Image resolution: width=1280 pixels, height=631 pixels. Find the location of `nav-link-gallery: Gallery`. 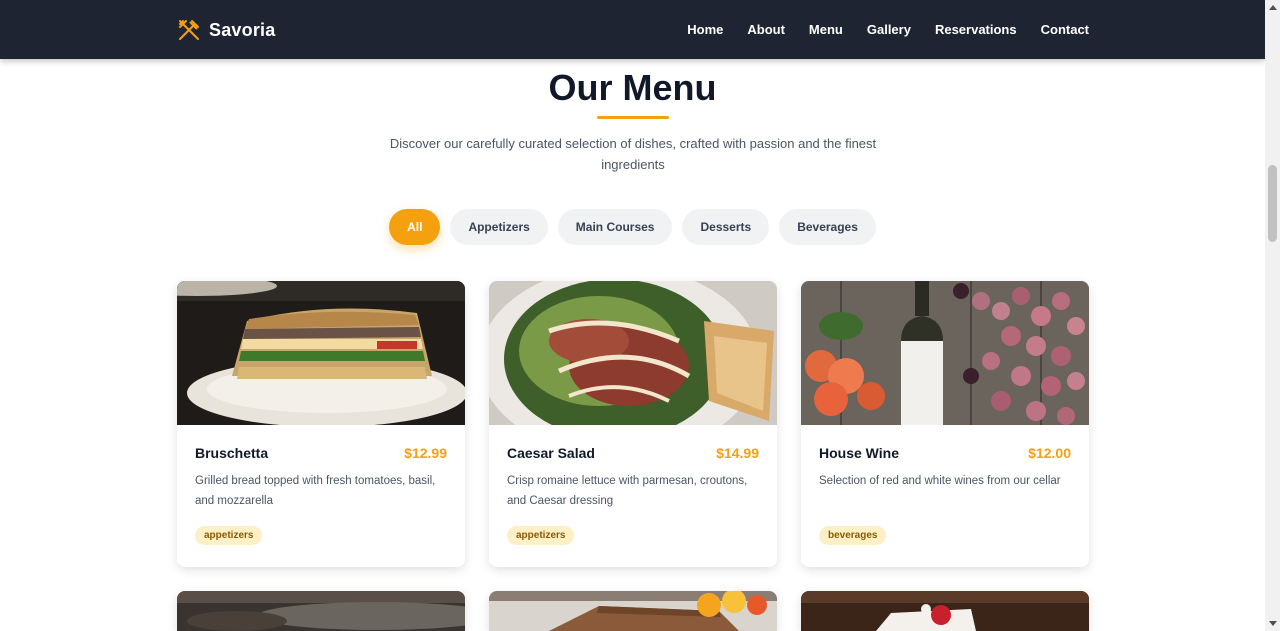

nav-link-gallery: Gallery is located at coordinates (889, 29).